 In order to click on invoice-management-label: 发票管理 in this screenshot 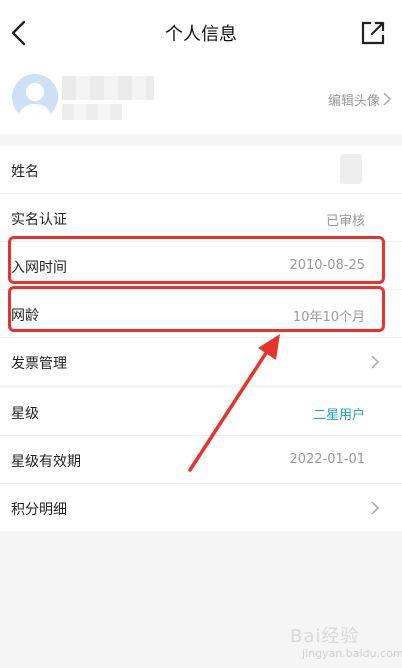, I will do `click(39, 364)`.